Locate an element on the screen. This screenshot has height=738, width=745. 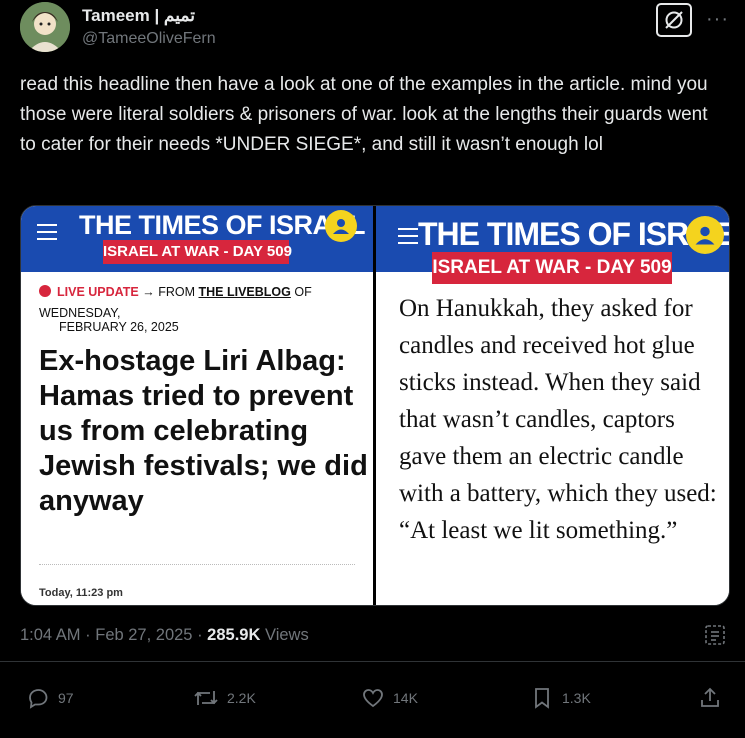
live-dot-icon is located at coordinates (45, 291).